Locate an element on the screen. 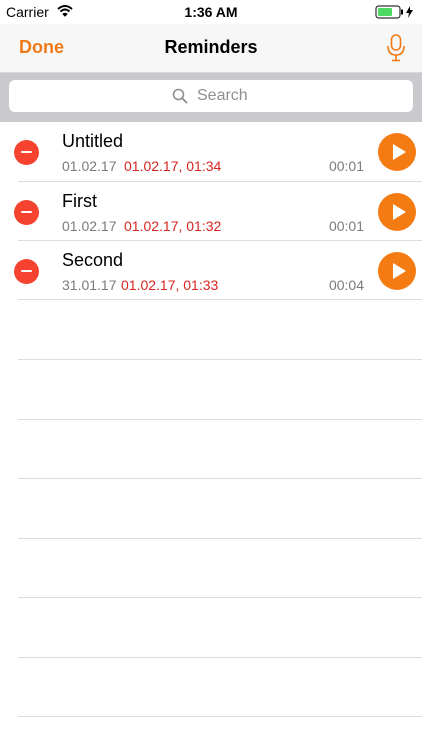 This screenshot has height=750, width=422. list-item: Second 31.01.17 01.02.17, 01:33 00:04 is located at coordinates (211, 270).